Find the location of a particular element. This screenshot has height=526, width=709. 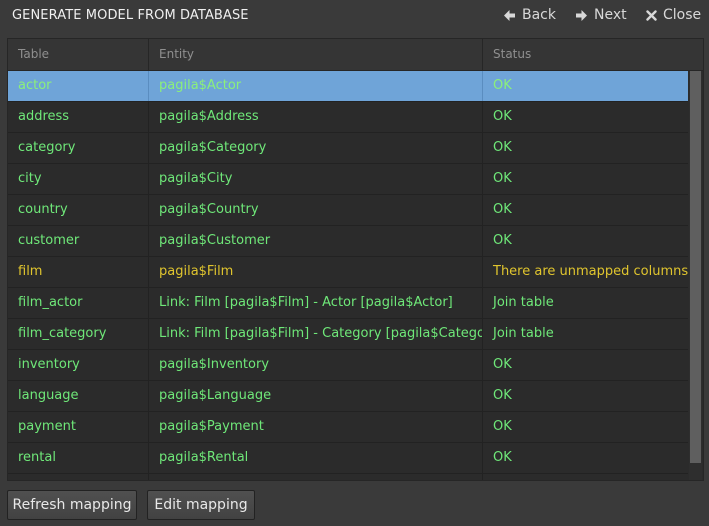

column-header-status: Status is located at coordinates (585, 54).